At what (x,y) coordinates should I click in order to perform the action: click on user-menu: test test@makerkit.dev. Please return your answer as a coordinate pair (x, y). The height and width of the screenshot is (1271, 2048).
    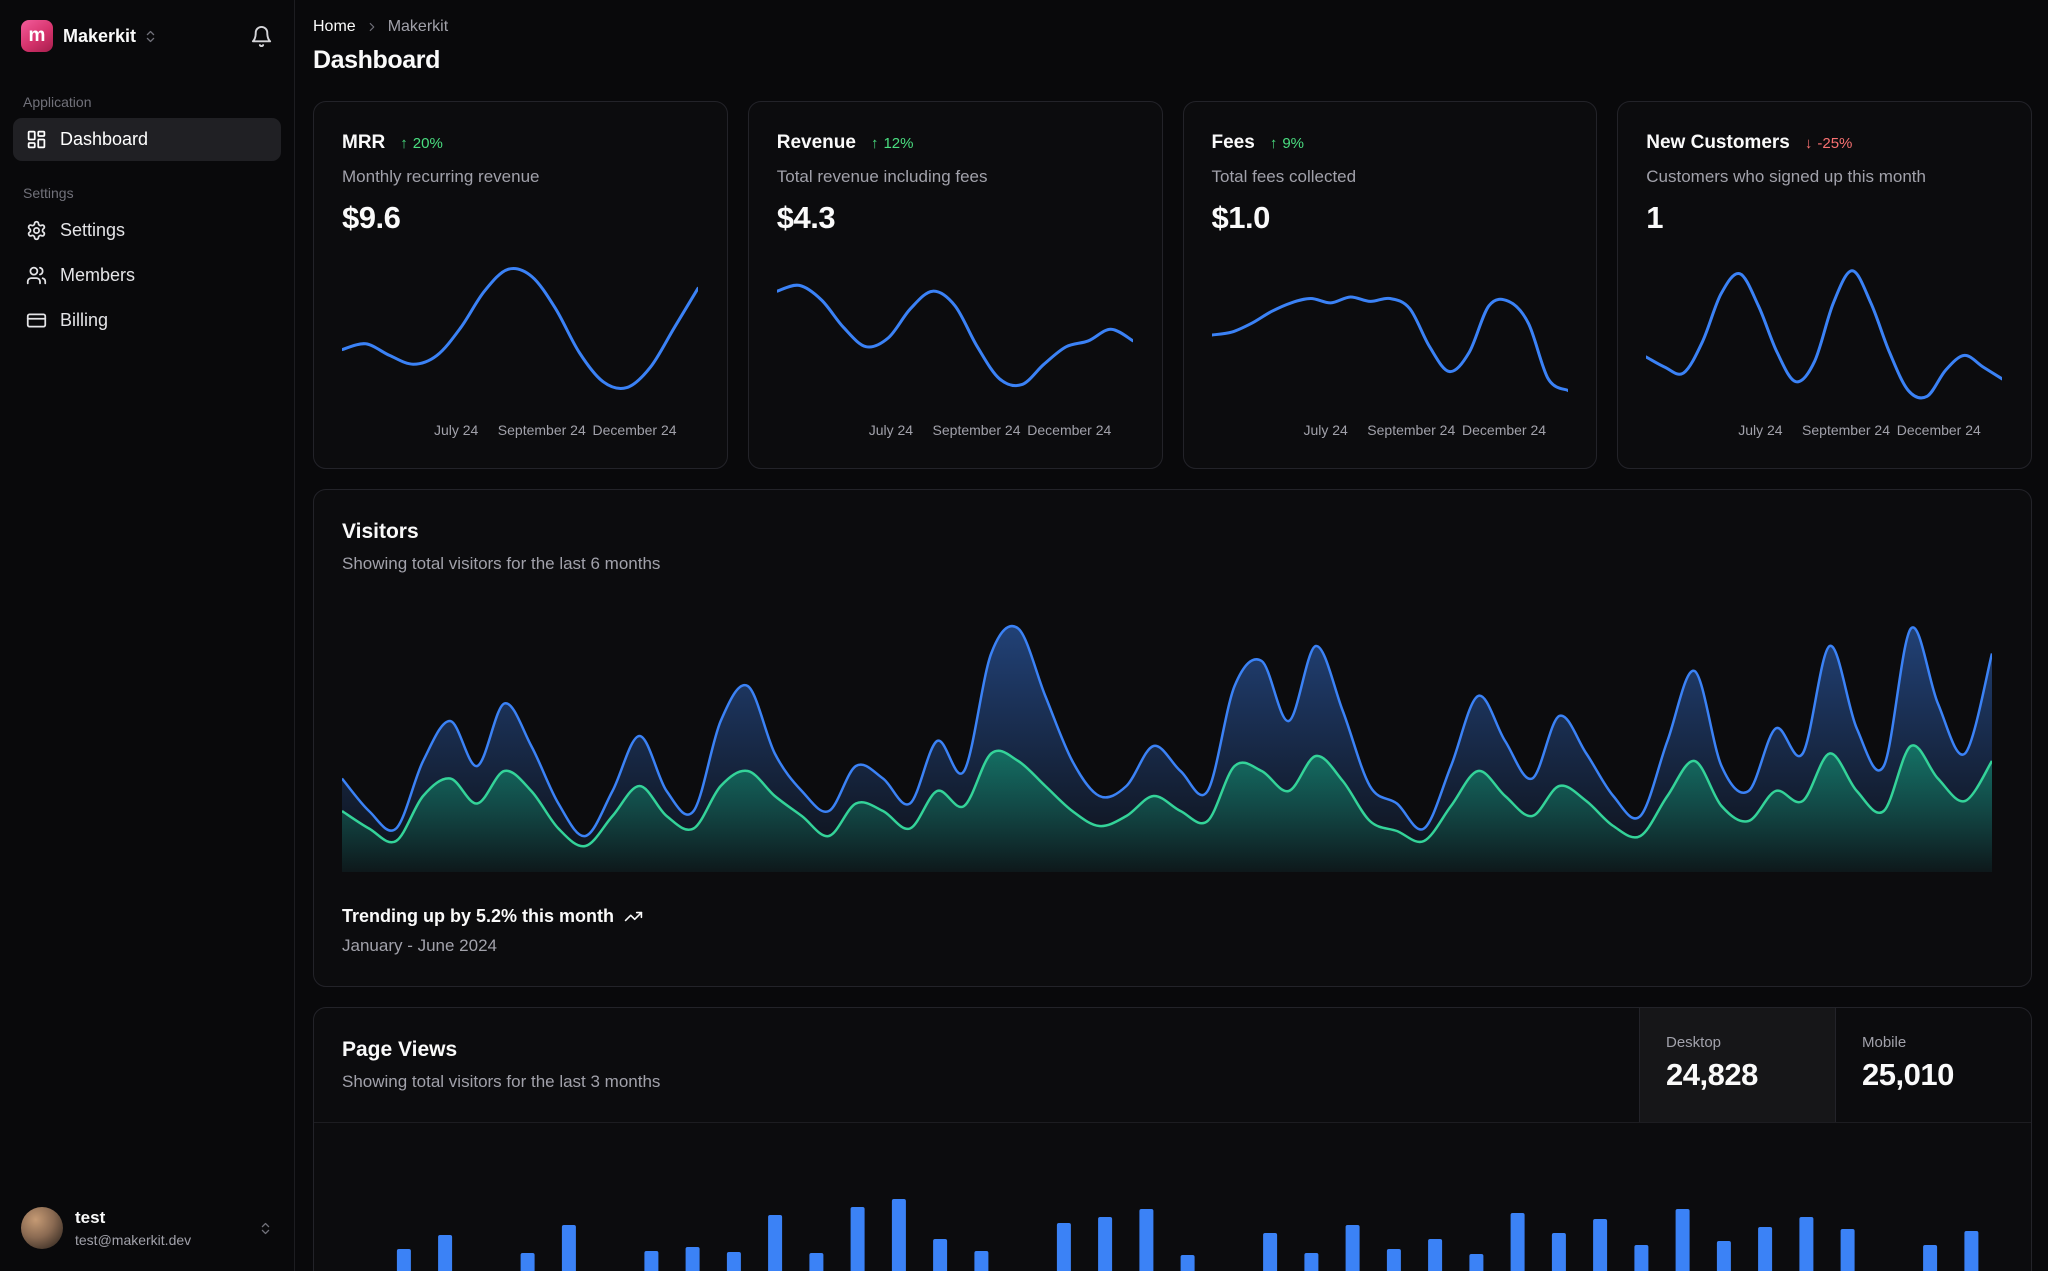
    Looking at the image, I should click on (147, 1232).